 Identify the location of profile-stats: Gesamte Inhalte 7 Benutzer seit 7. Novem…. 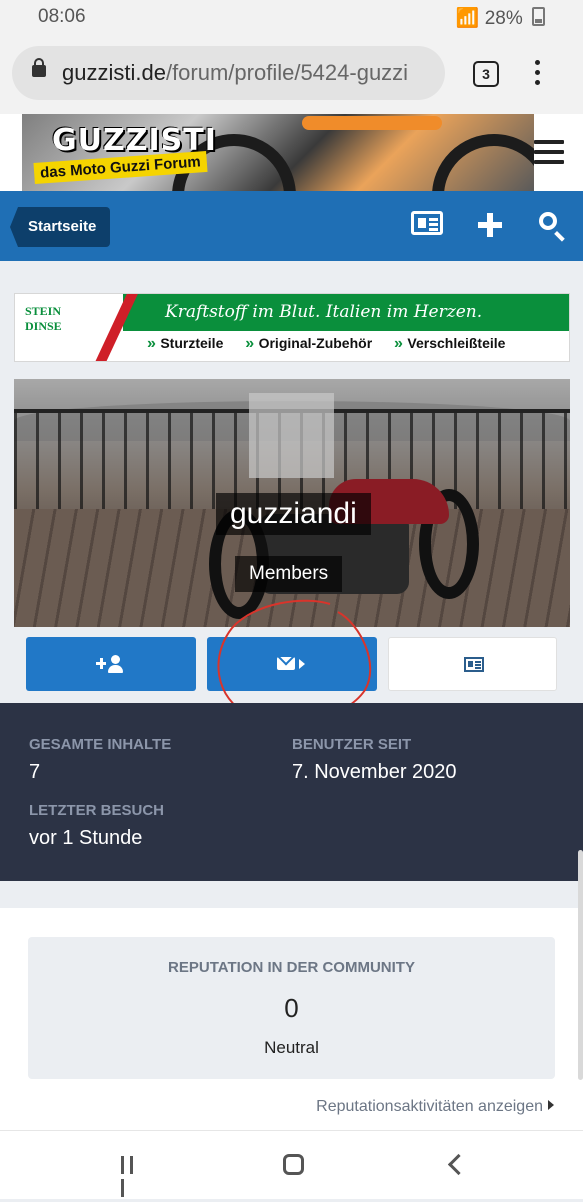
(291, 792).